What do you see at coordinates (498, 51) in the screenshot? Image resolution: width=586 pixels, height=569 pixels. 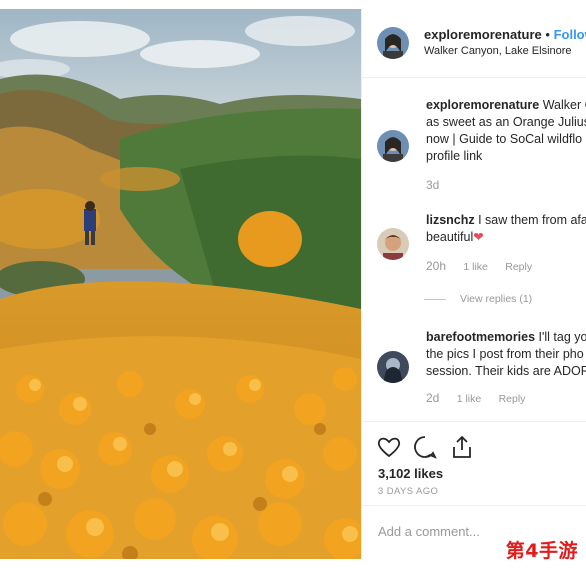 I see `location-link: Walker Canyon, Lake Elsinore` at bounding box center [498, 51].